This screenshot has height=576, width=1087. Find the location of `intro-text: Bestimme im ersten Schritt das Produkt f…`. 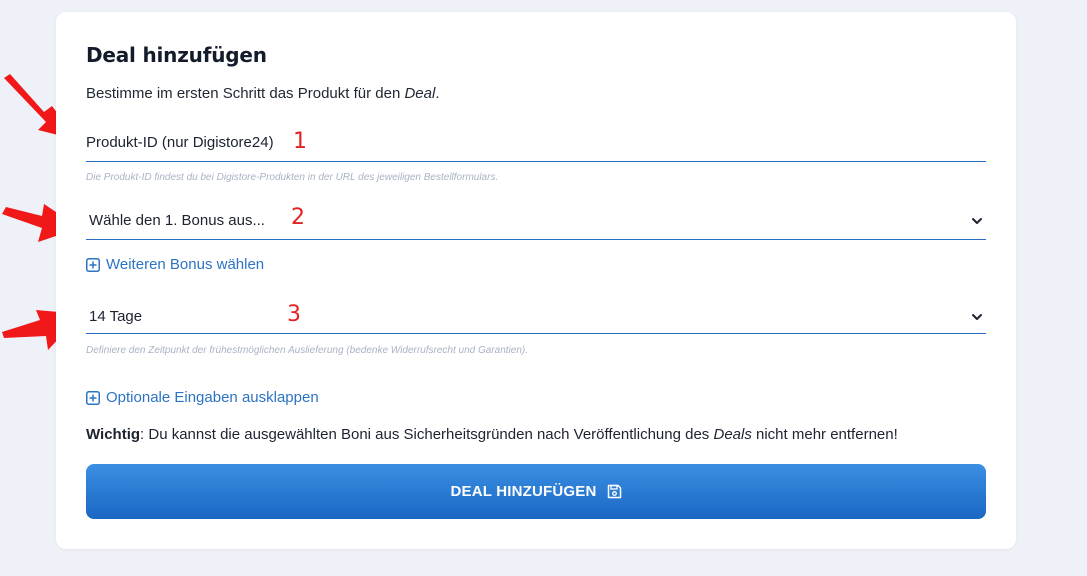

intro-text: Bestimme im ersten Schritt das Produkt f… is located at coordinates (263, 93).